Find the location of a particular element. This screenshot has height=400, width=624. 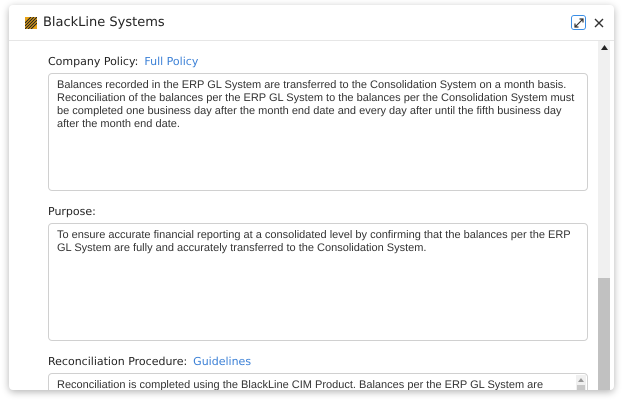

section-label: Purpose: is located at coordinates (72, 211).